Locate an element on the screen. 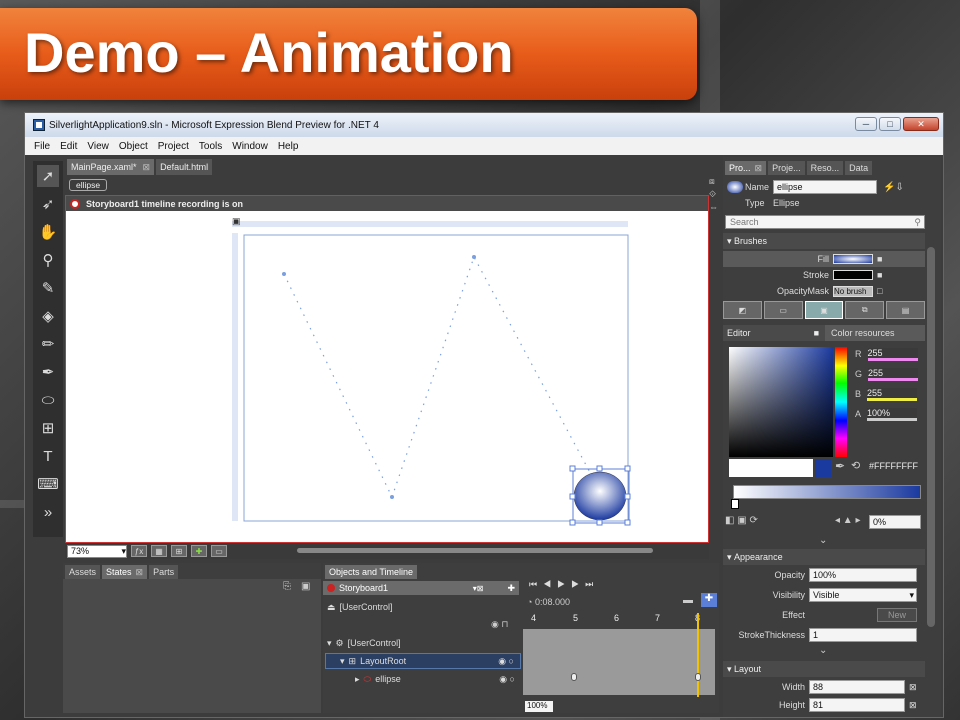 The width and height of the screenshot is (960, 720). timeline-zoom: 100% is located at coordinates (539, 706).